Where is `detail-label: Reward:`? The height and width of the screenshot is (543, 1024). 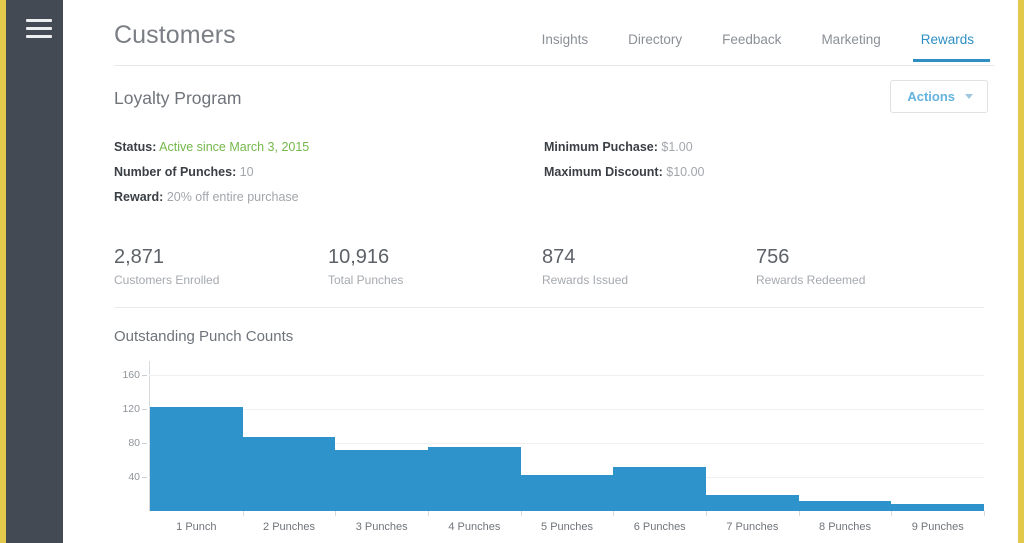 detail-label: Reward: is located at coordinates (139, 197).